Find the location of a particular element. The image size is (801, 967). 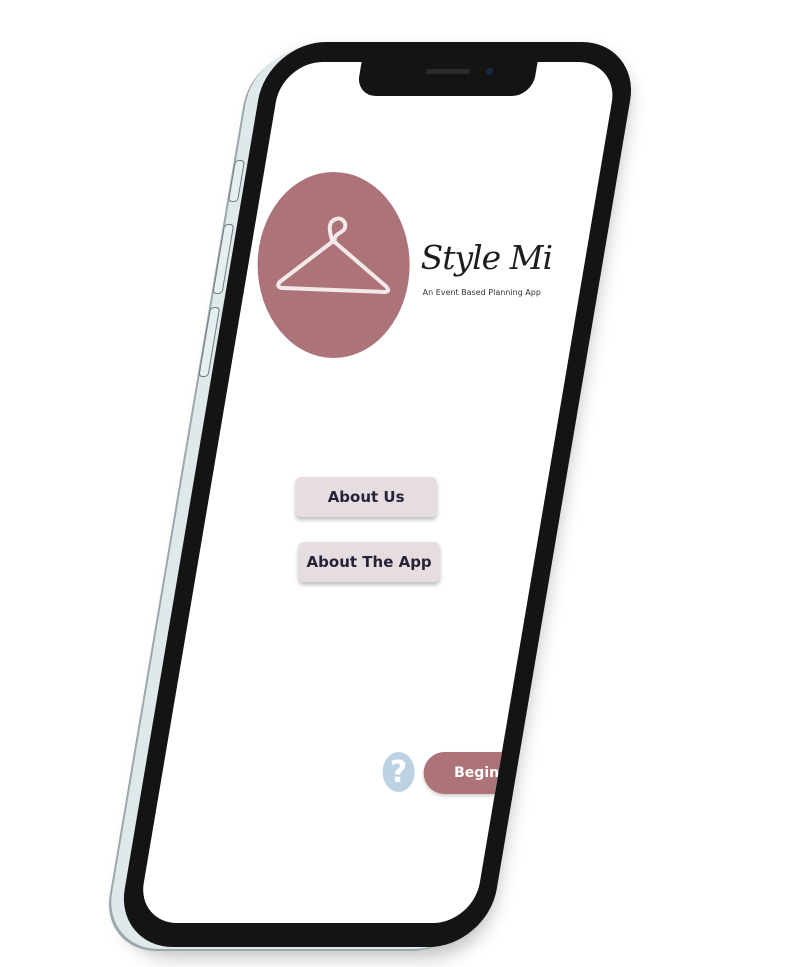

about-us-button: About Us is located at coordinates (366, 497).